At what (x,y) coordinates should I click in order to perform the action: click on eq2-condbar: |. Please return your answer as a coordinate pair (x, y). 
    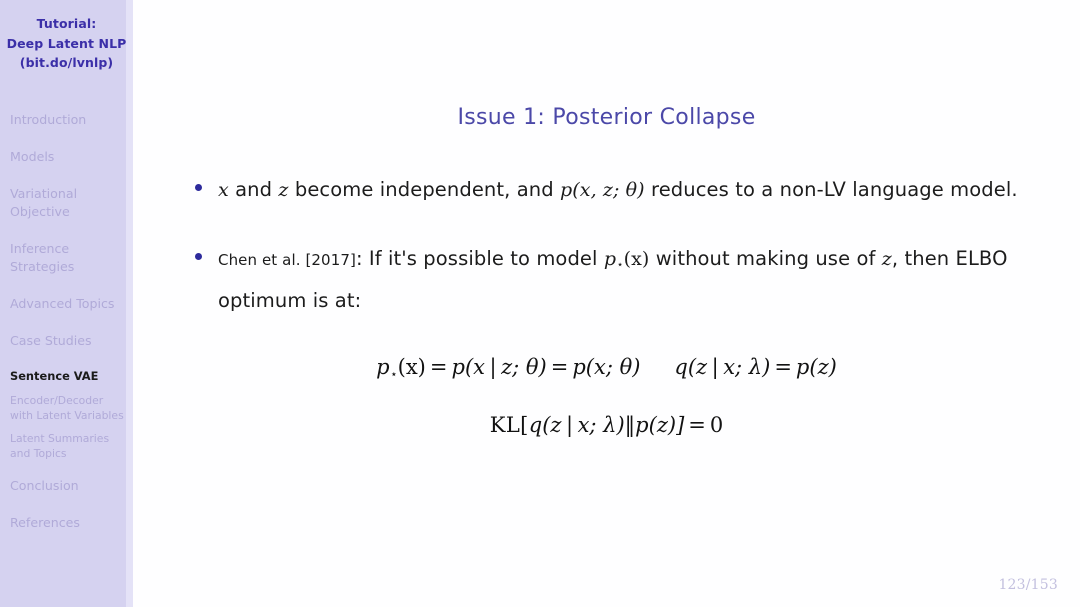
    Looking at the image, I should click on (569, 424).